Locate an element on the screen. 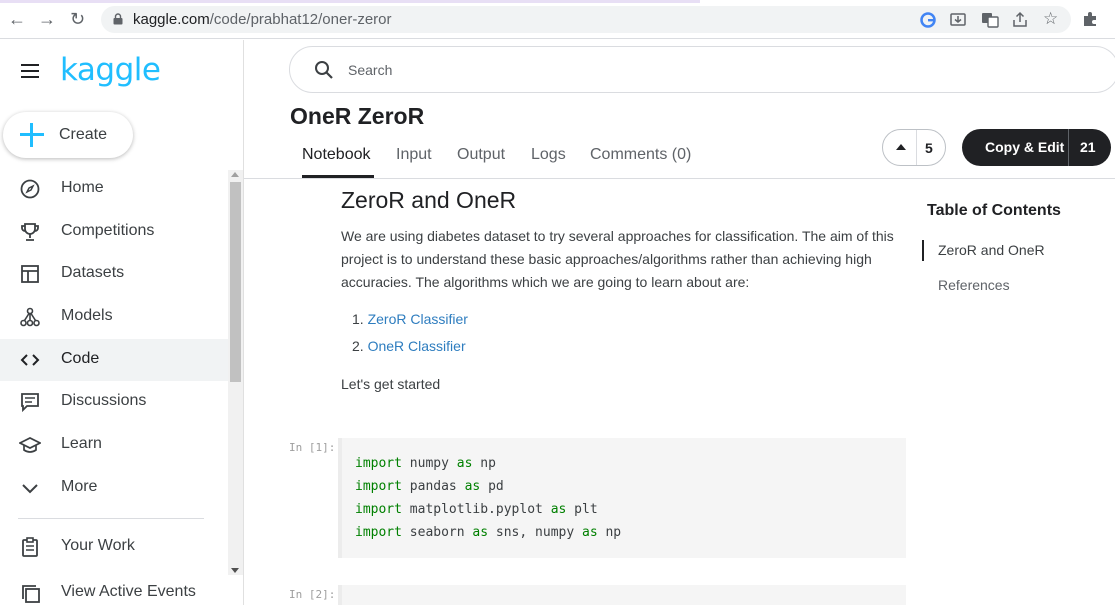 The height and width of the screenshot is (614, 1115). sidebar-item-label: More is located at coordinates (79, 486).